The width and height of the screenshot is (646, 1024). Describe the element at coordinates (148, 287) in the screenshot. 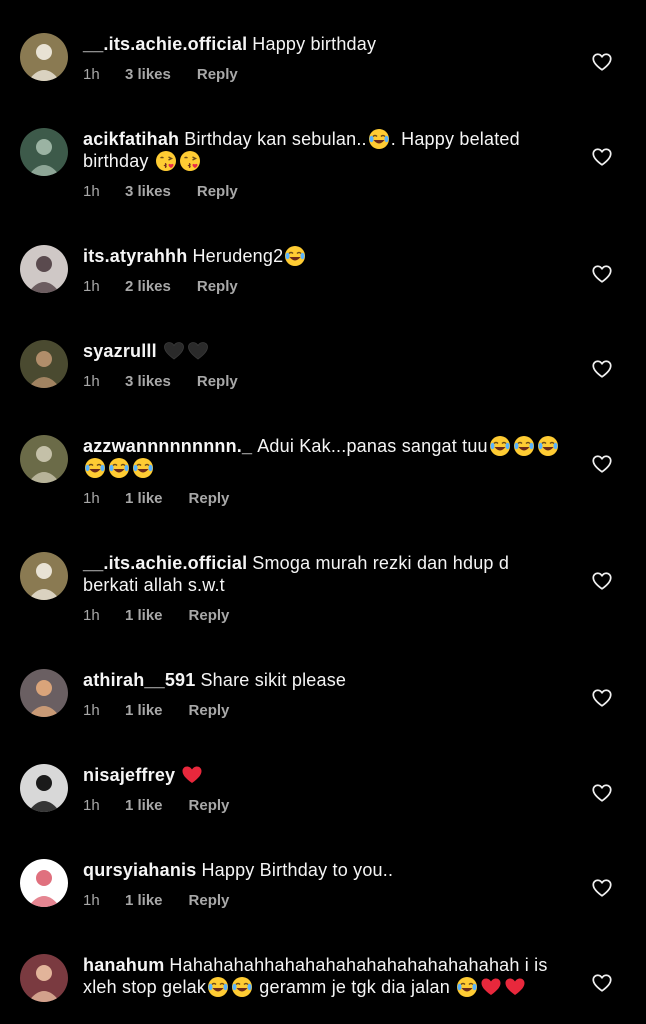

I see `comment-likes: 2 likes` at that location.